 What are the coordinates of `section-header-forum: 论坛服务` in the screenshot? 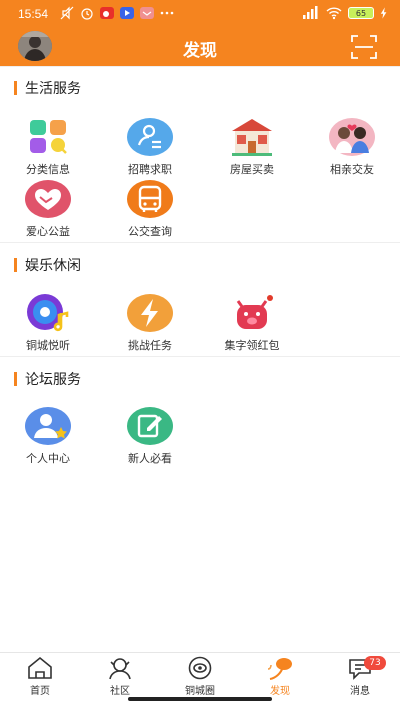 It's located at (47, 379).